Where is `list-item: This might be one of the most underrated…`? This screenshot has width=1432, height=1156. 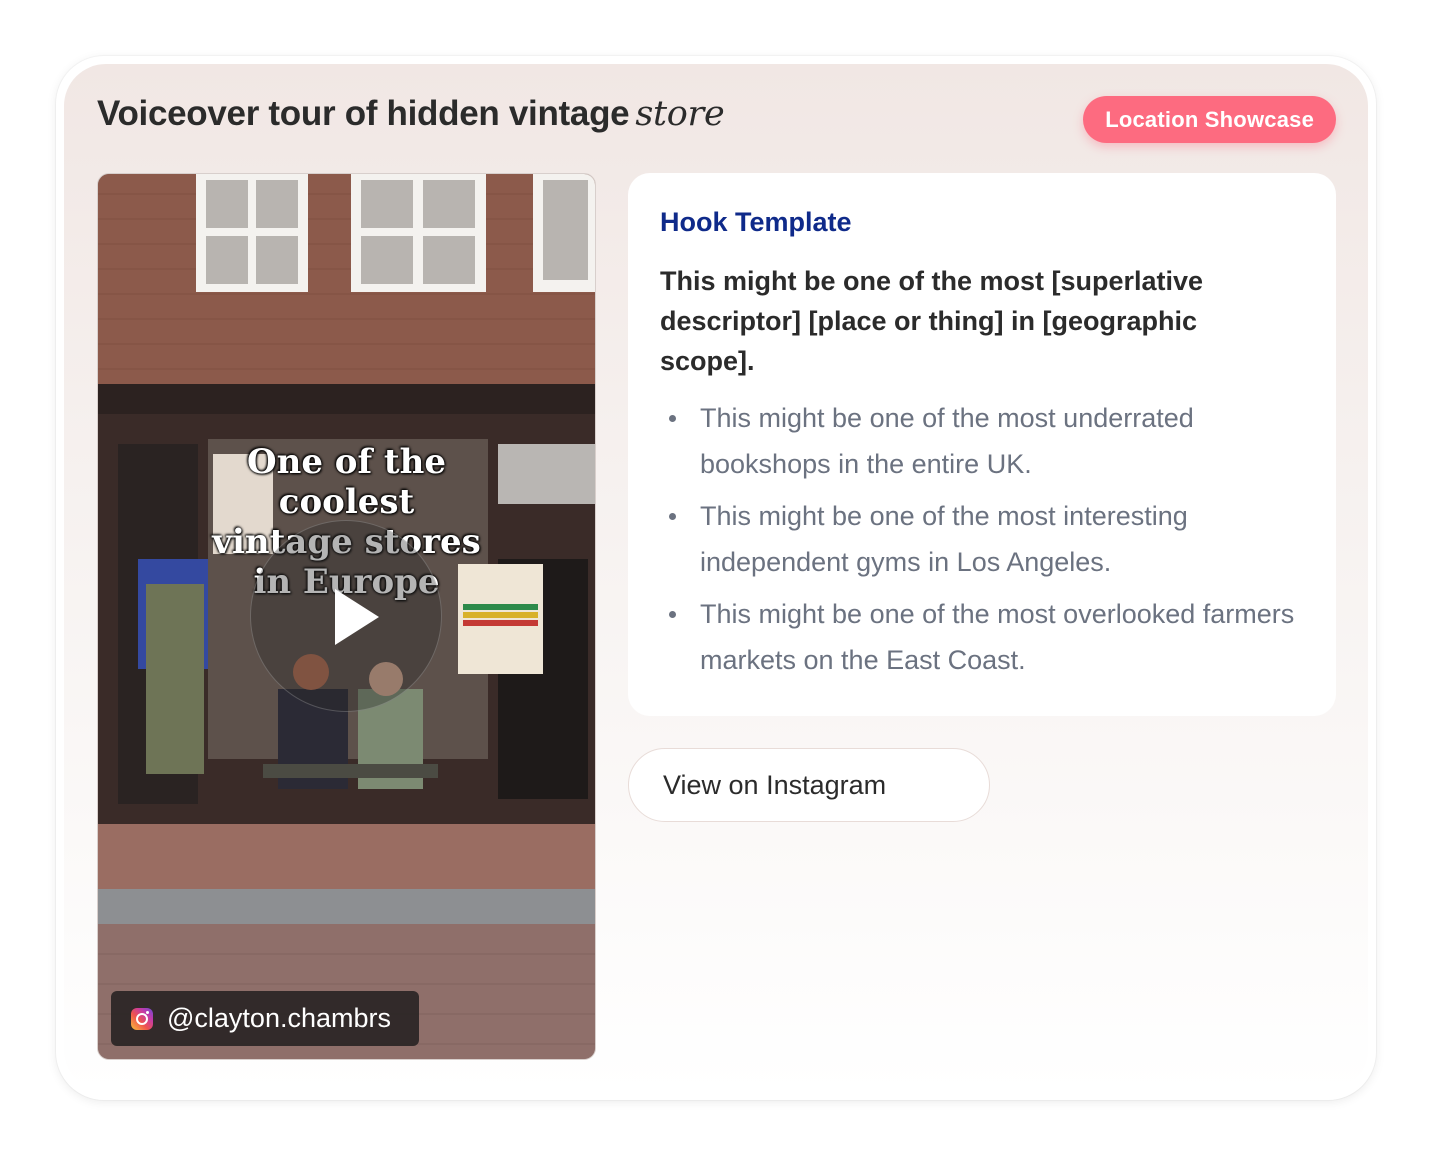
list-item: This might be one of the most underrated… is located at coordinates (980, 441).